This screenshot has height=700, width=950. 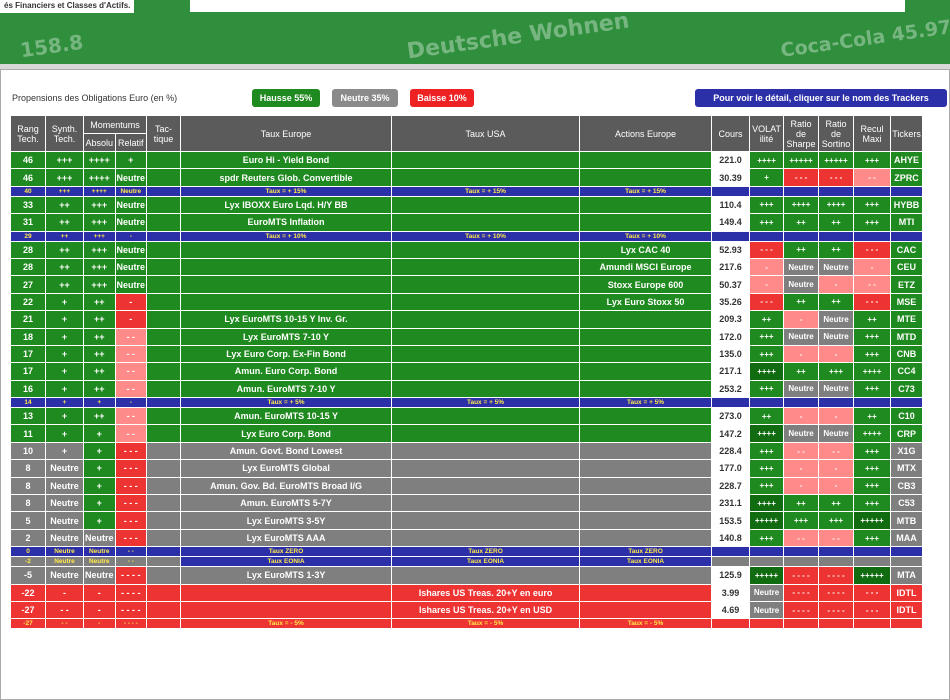 I want to click on cell-sharpe: Neutre, so click(x=801, y=267).